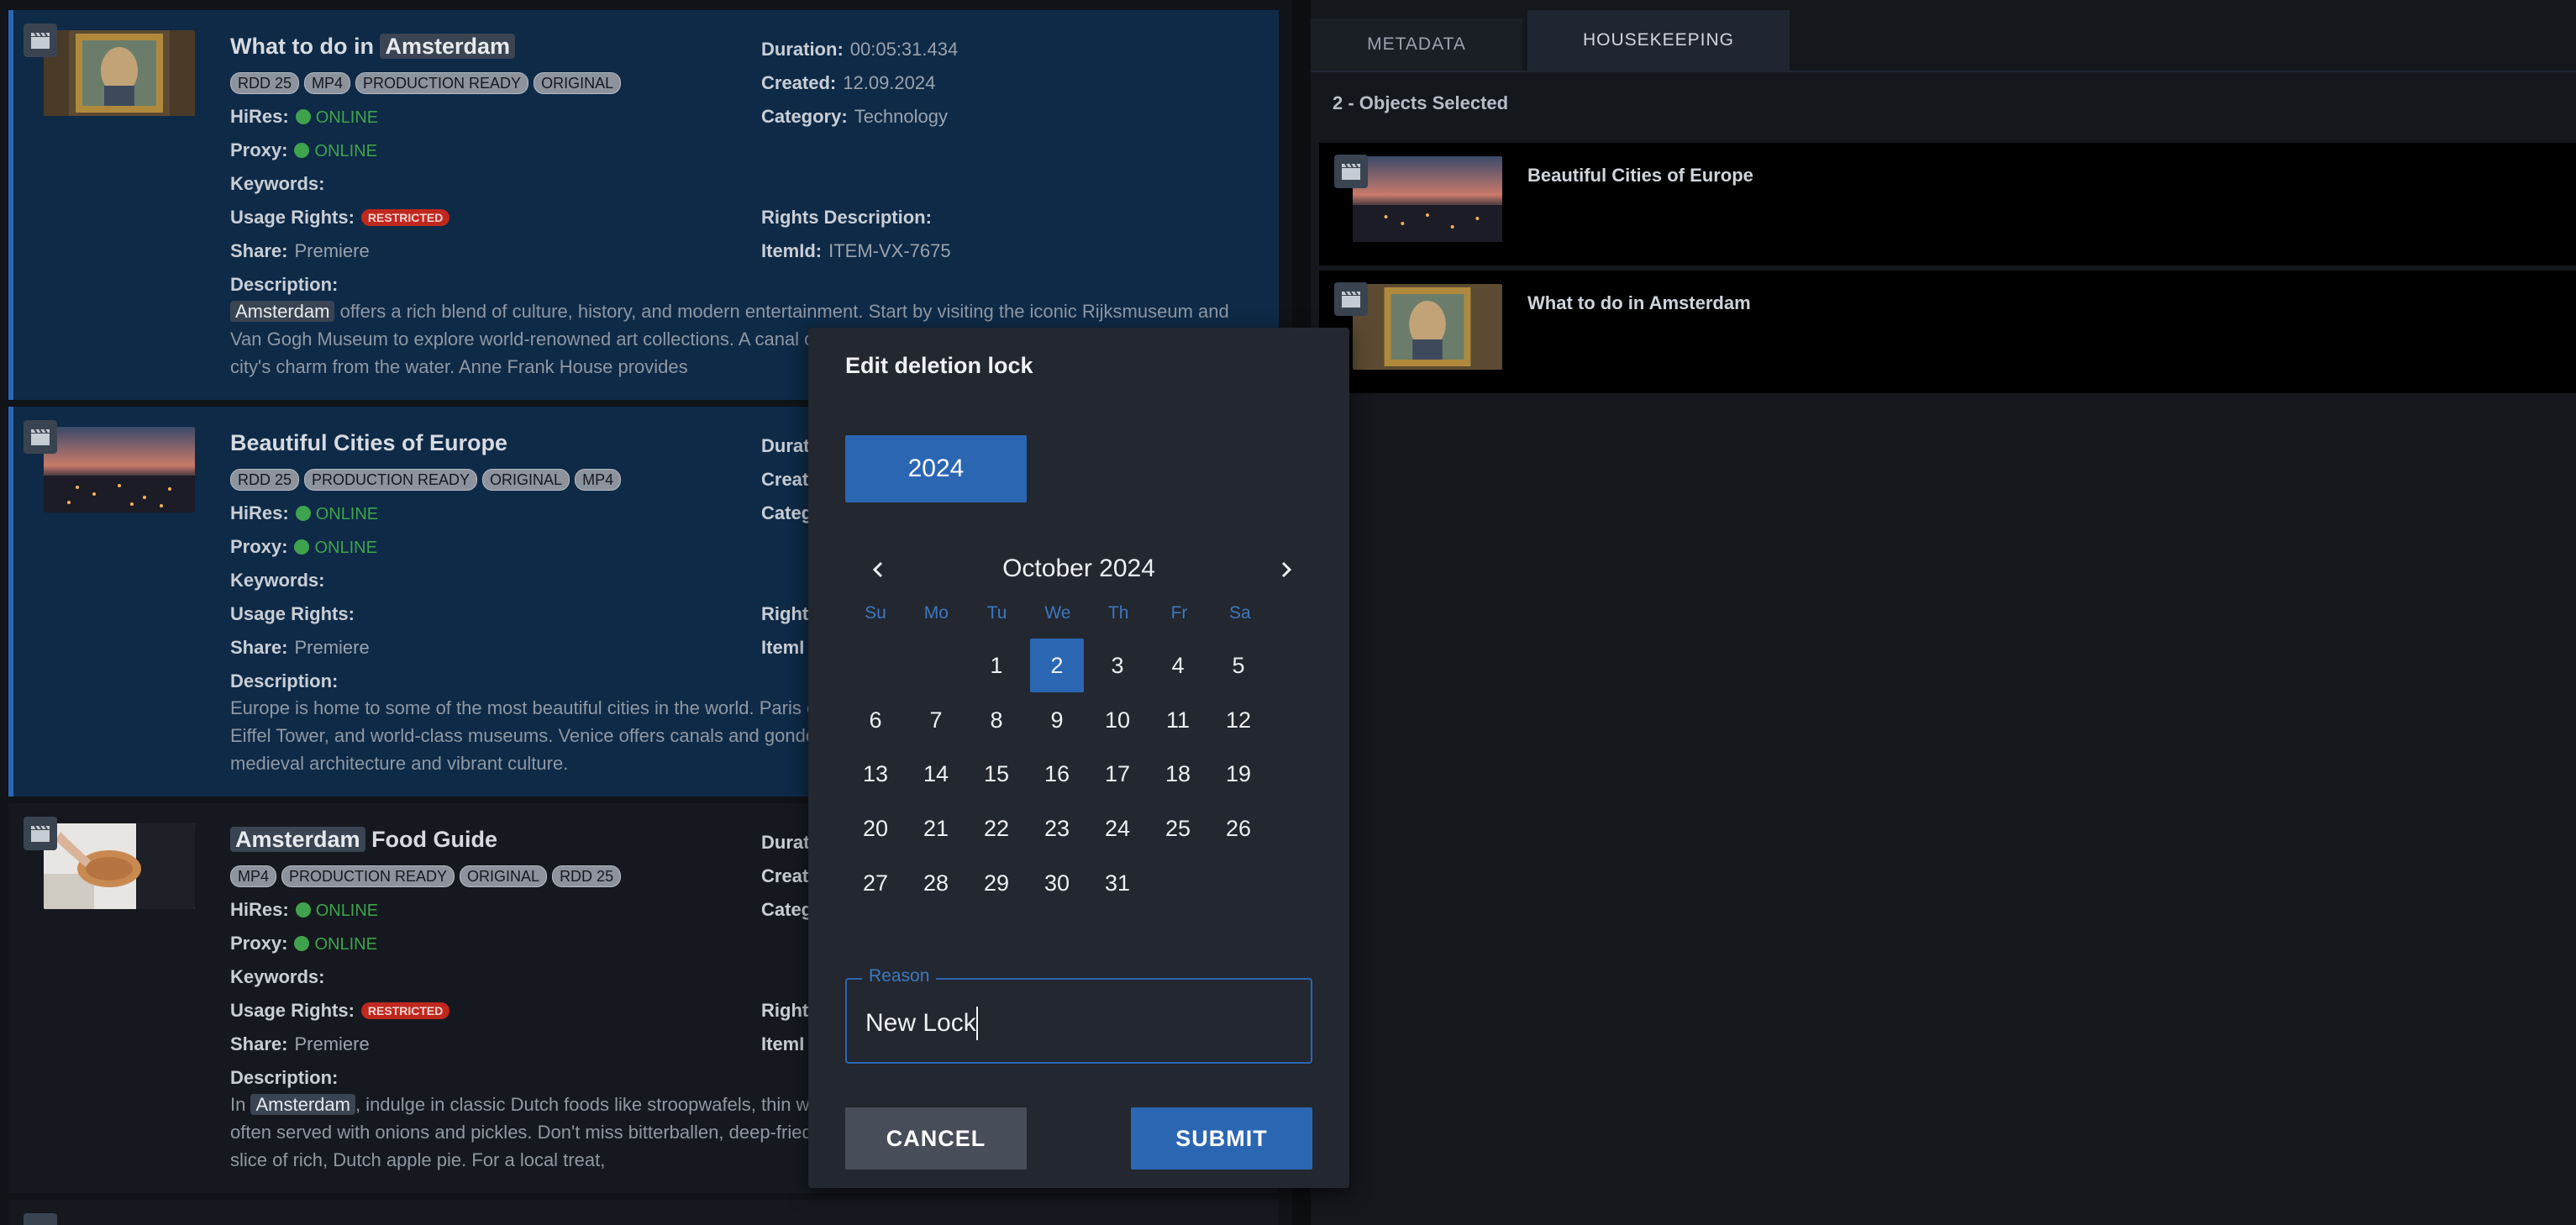 Image resolution: width=2576 pixels, height=1225 pixels. I want to click on hires-field: HiRes: ONLINE, so click(304, 512).